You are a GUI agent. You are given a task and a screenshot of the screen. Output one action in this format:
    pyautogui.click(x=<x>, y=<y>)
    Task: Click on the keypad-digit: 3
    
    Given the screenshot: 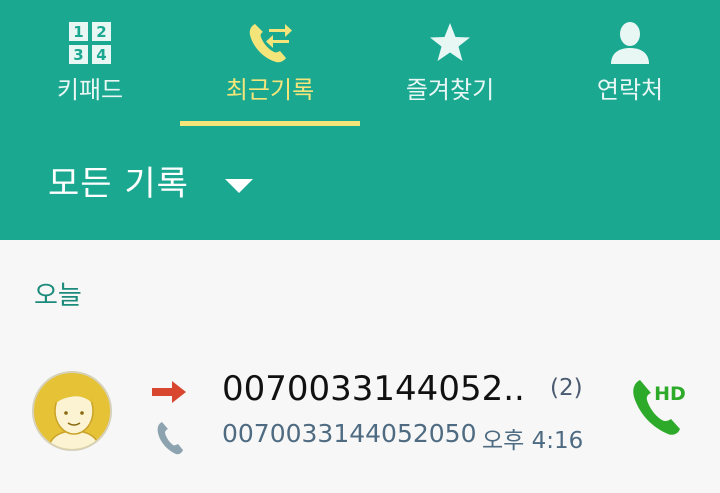 What is the action you would take?
    pyautogui.click(x=78, y=55)
    